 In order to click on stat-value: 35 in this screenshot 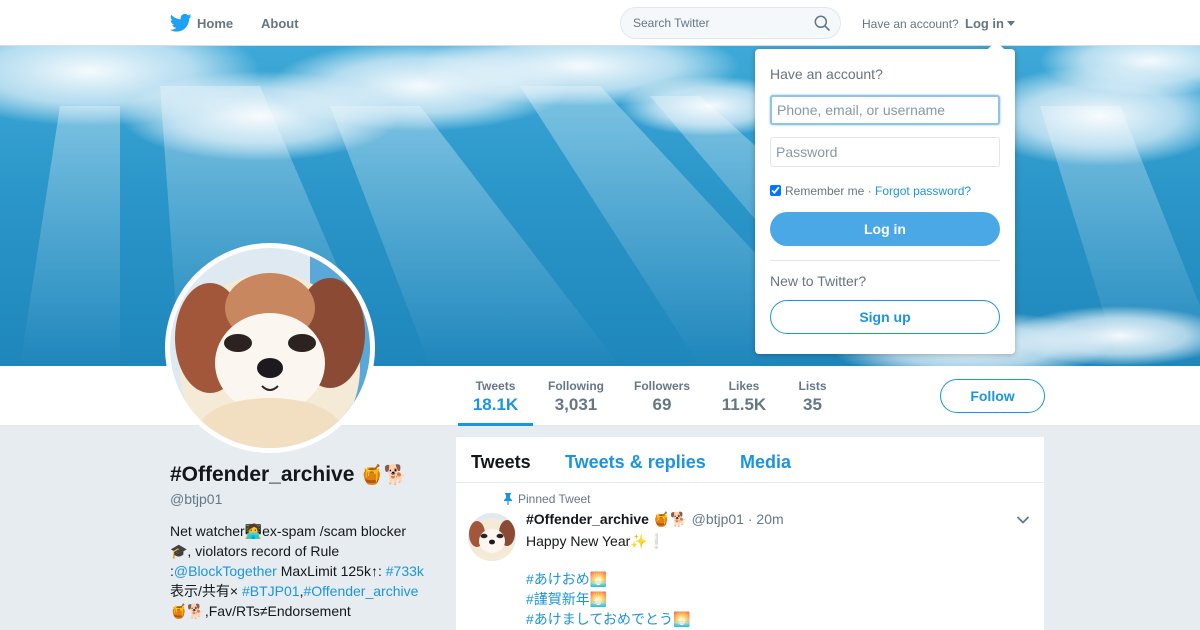, I will do `click(812, 404)`.